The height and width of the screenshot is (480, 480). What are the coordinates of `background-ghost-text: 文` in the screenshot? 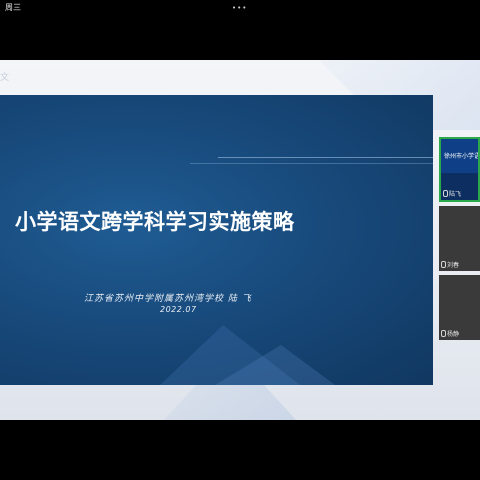 It's located at (5, 78).